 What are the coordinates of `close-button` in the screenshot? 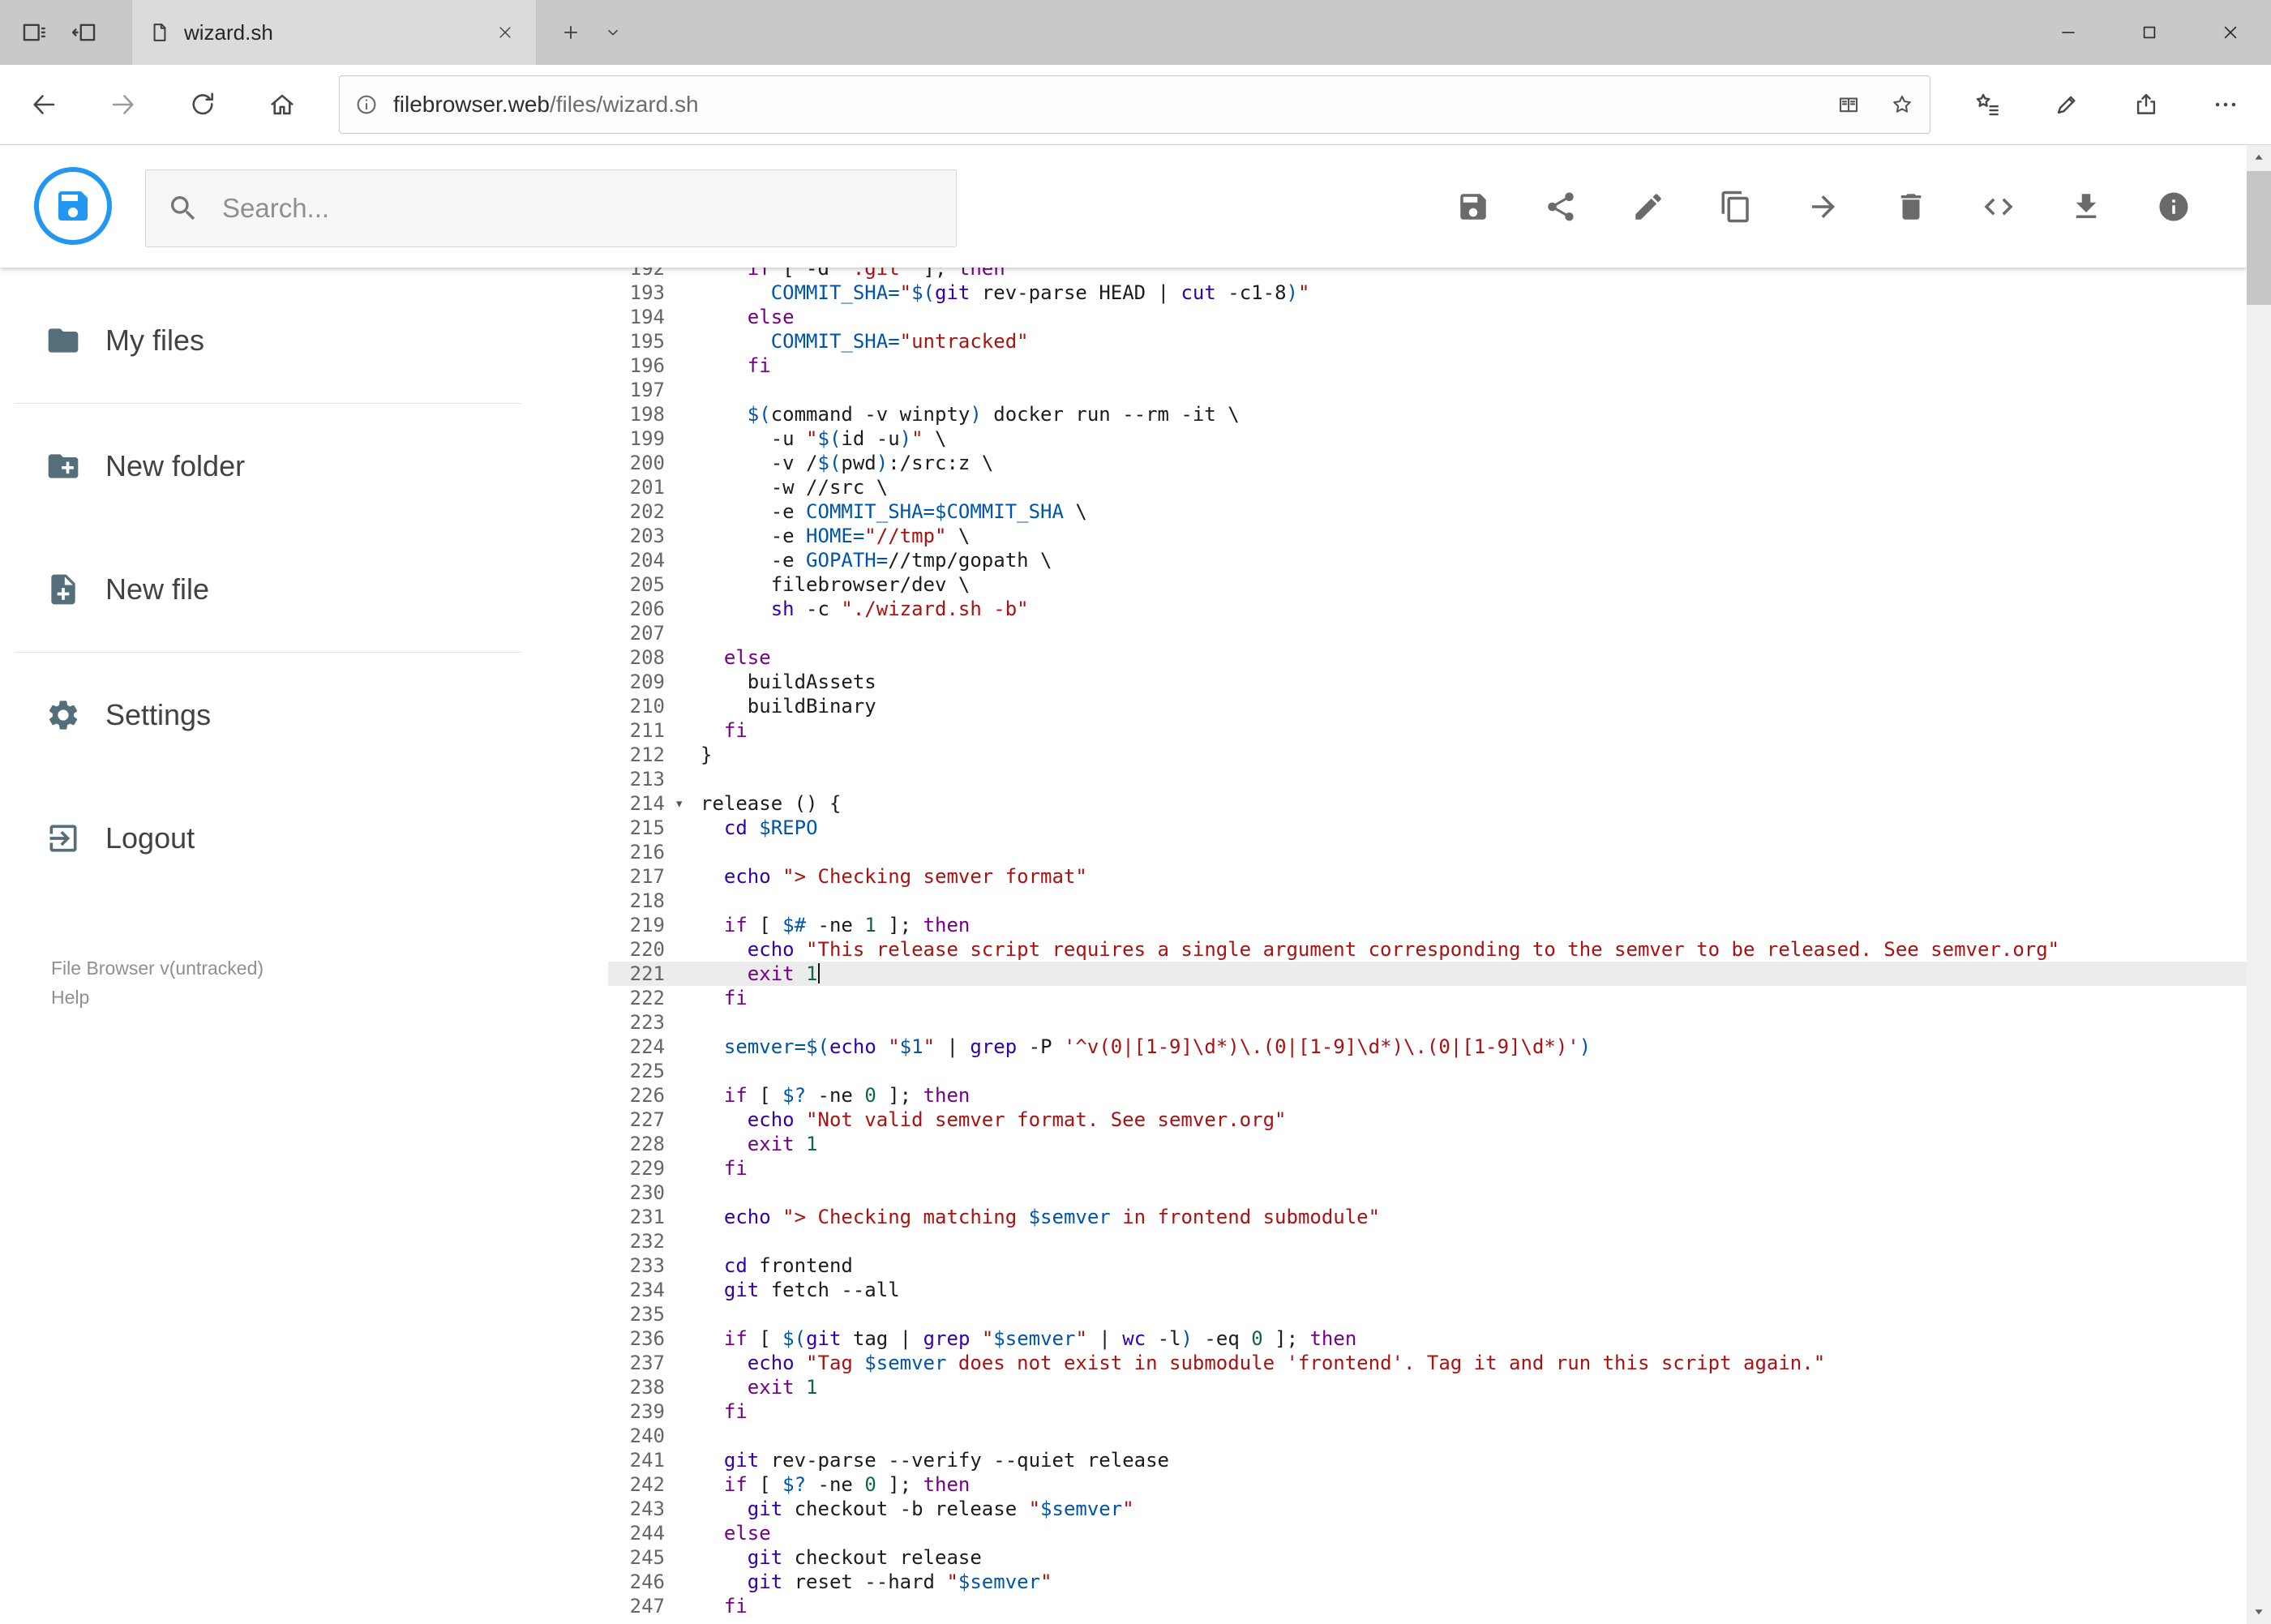 It's located at (2230, 33).